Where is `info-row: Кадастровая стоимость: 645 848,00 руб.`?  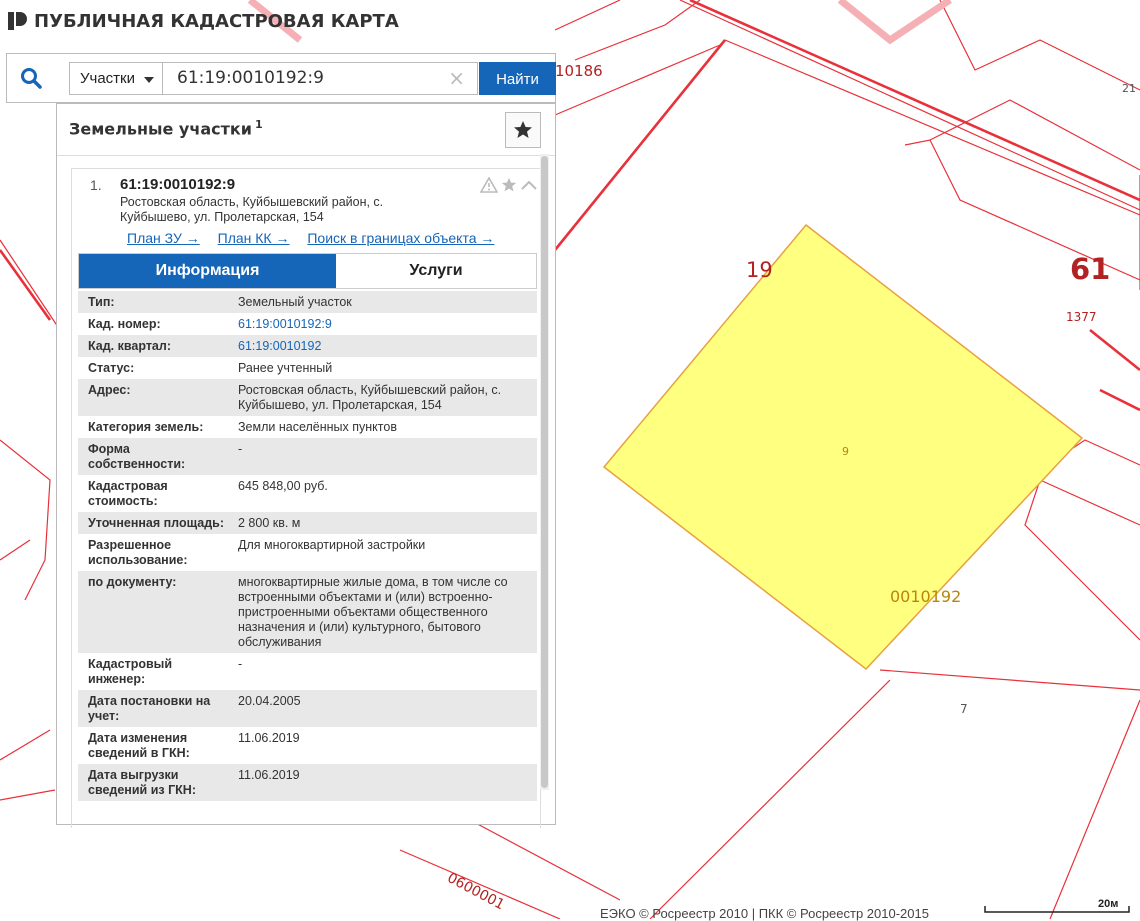 info-row: Кадастровая стоимость: 645 848,00 руб. is located at coordinates (307, 493).